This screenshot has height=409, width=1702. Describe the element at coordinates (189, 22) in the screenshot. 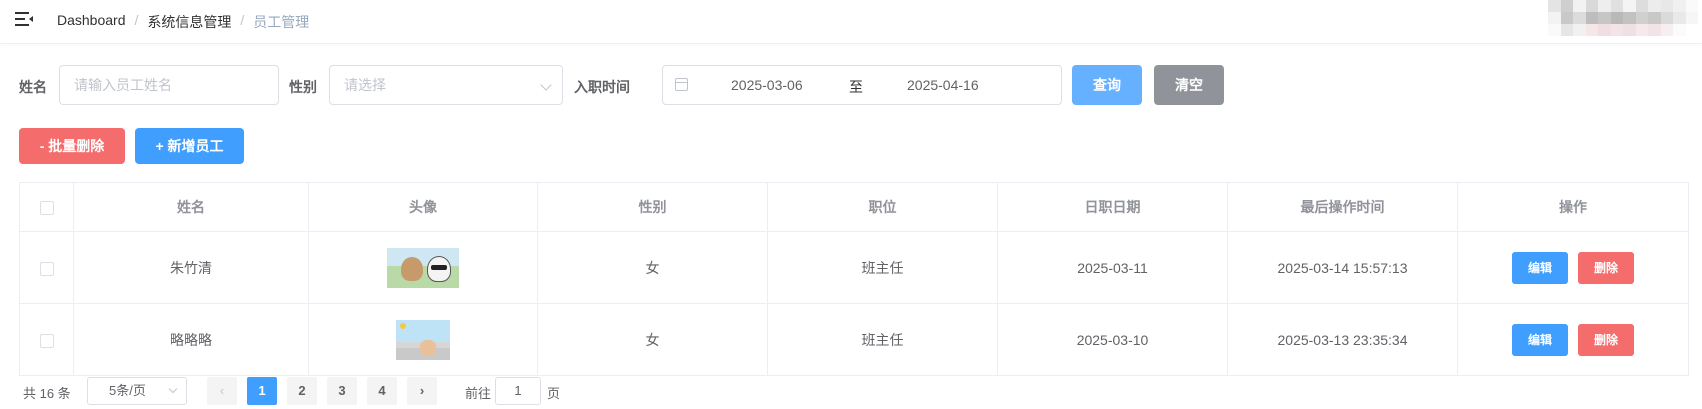

I see `breadcrumb-system-info: 系统信息管理` at that location.